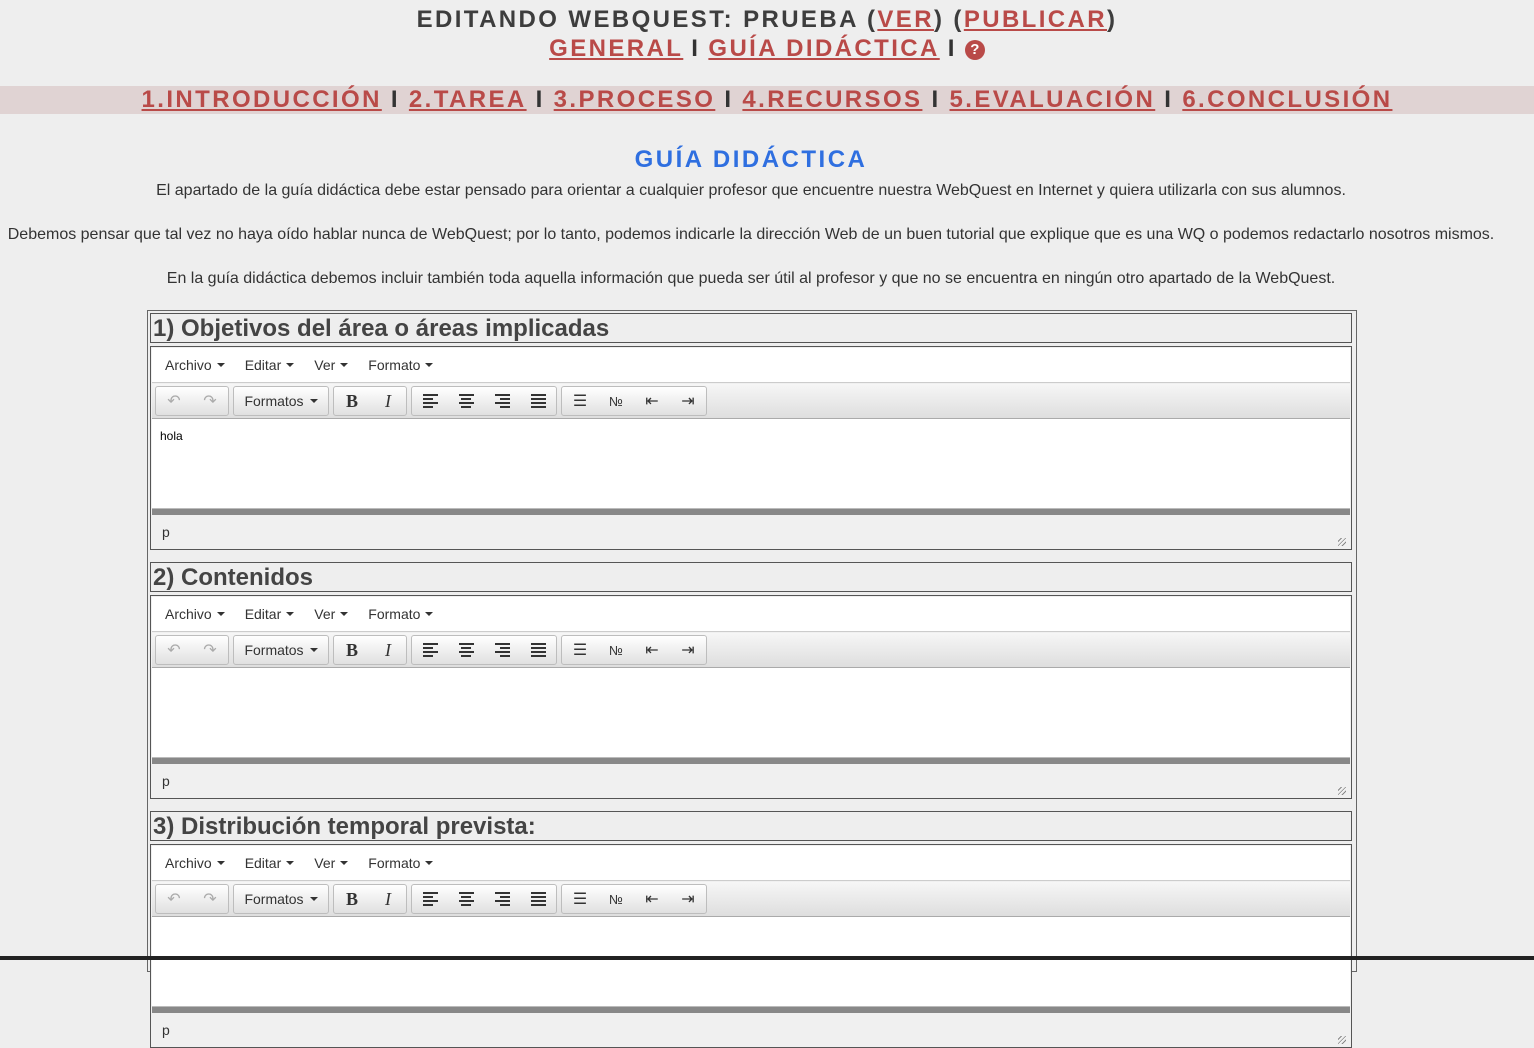 The height and width of the screenshot is (1048, 1534). What do you see at coordinates (751, 863) in the screenshot?
I see `editor-menubar: Archivo Editar Ver Formato` at bounding box center [751, 863].